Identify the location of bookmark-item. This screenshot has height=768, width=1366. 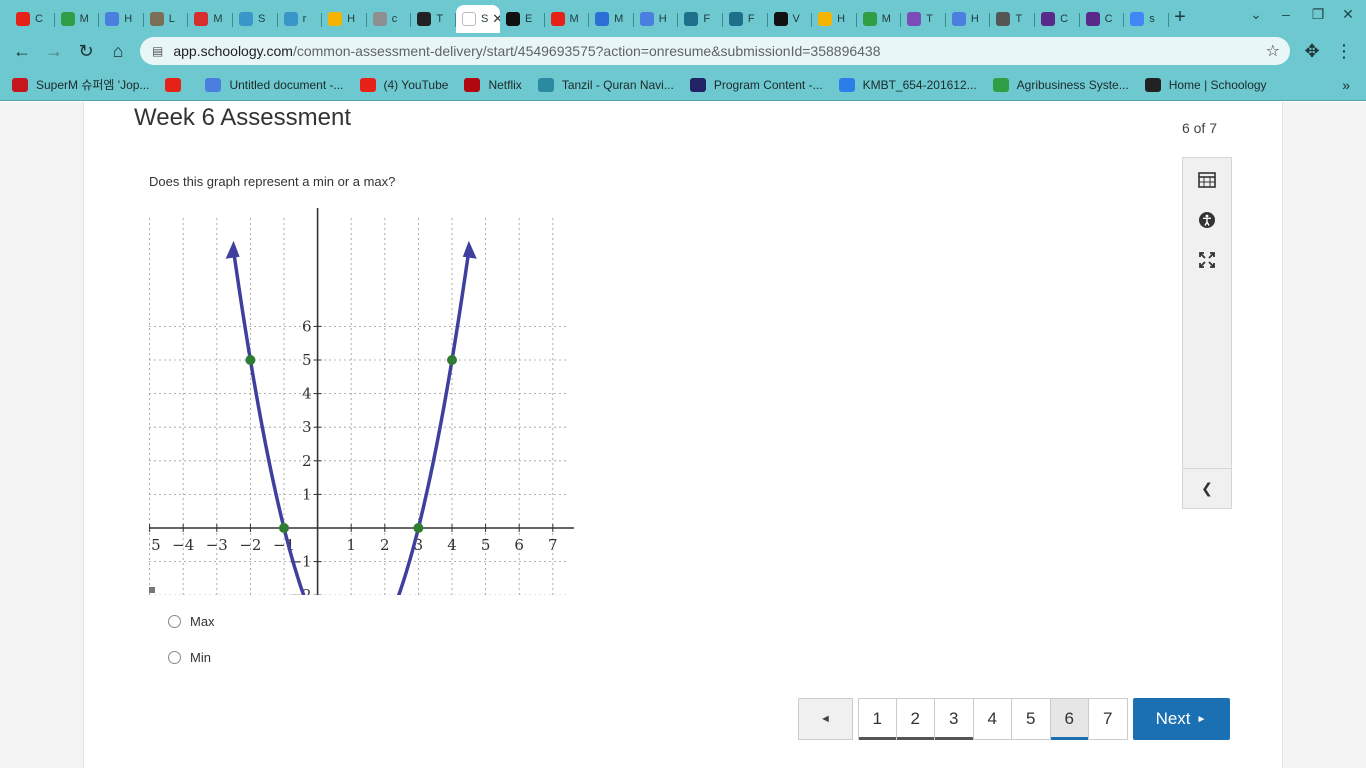
(177, 84).